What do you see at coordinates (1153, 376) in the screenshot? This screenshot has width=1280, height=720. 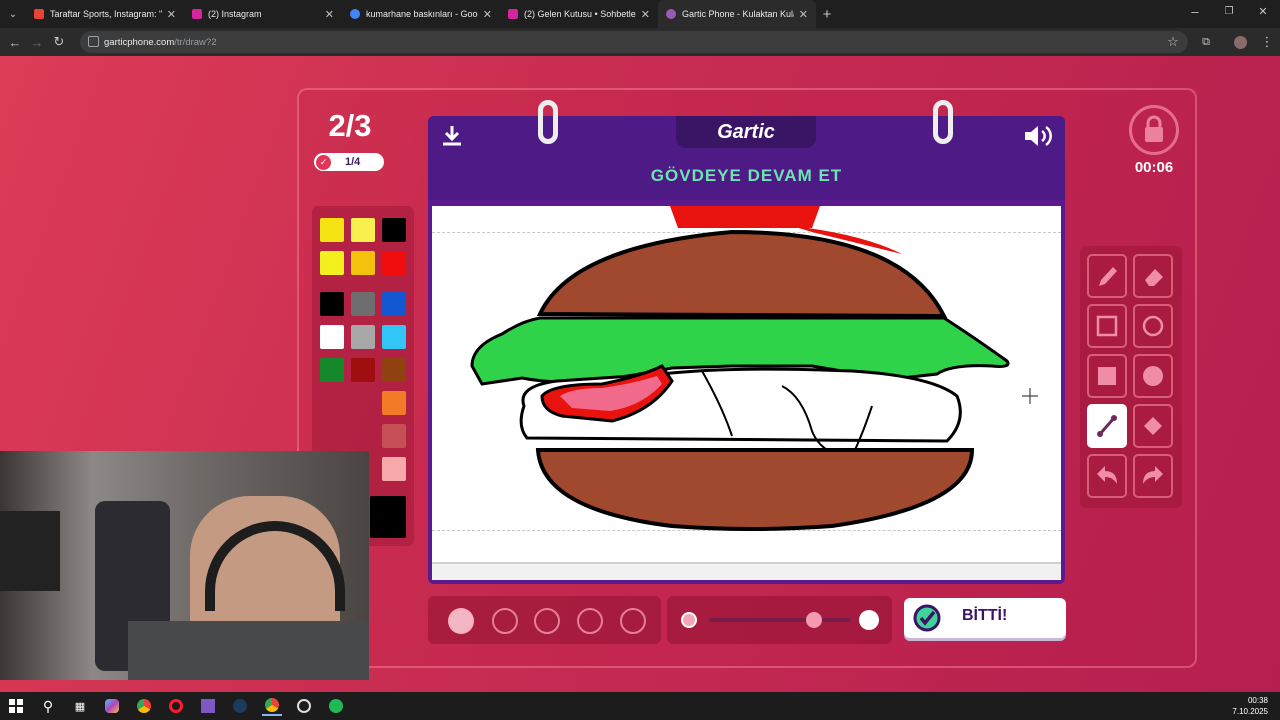 I see `circle-fill-tool` at bounding box center [1153, 376].